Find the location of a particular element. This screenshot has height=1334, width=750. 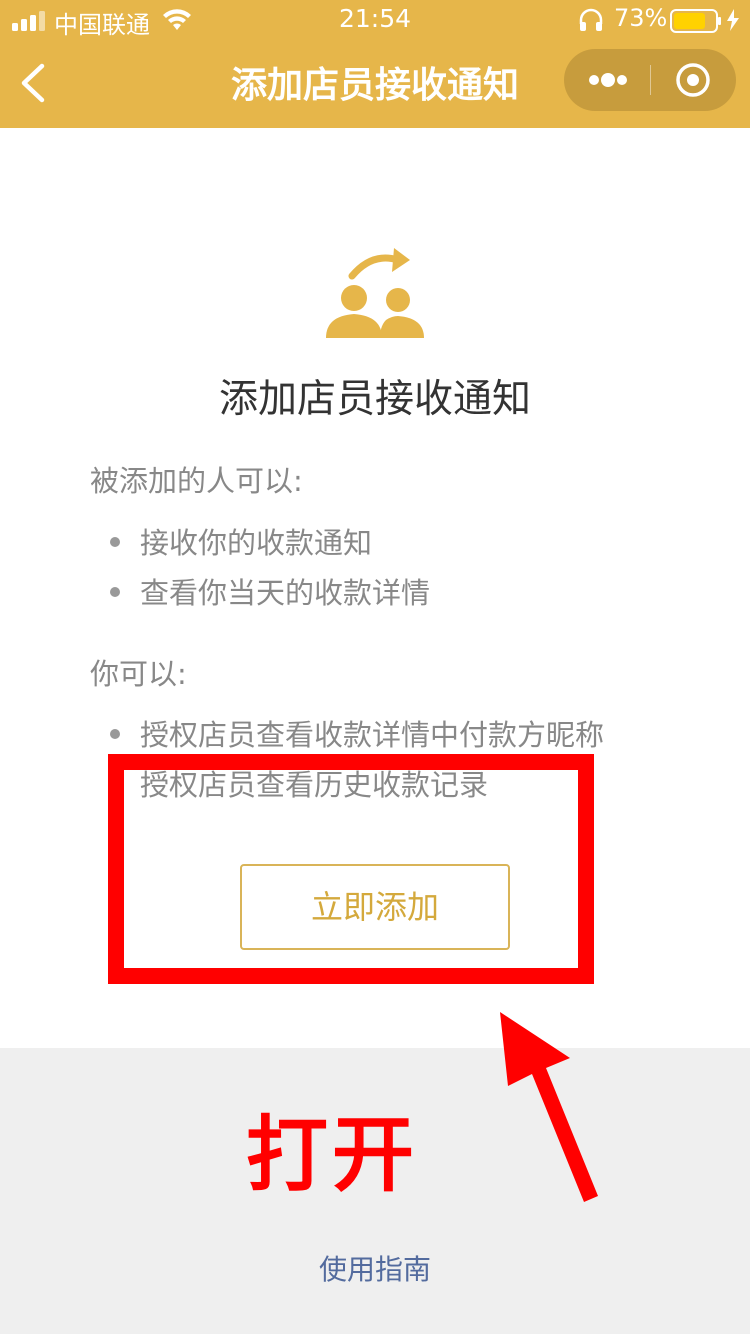

annotation-arrow-icon is located at coordinates (549, 1107).